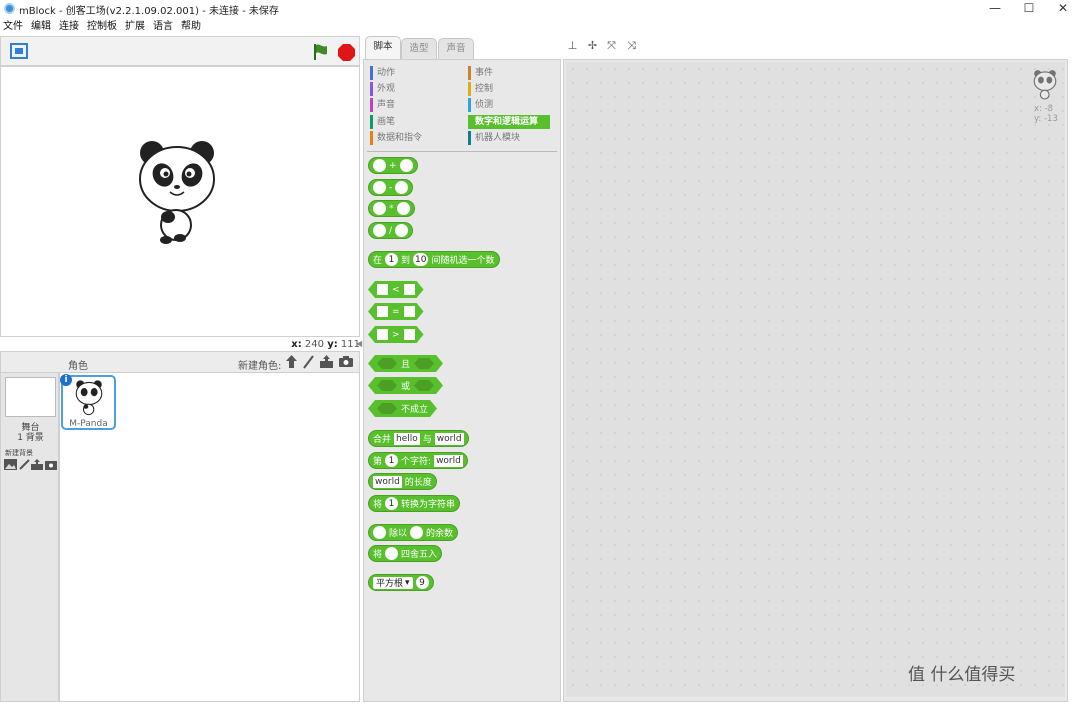  Describe the element at coordinates (164, 26) in the screenshot. I see `menu-language: 语言` at that location.